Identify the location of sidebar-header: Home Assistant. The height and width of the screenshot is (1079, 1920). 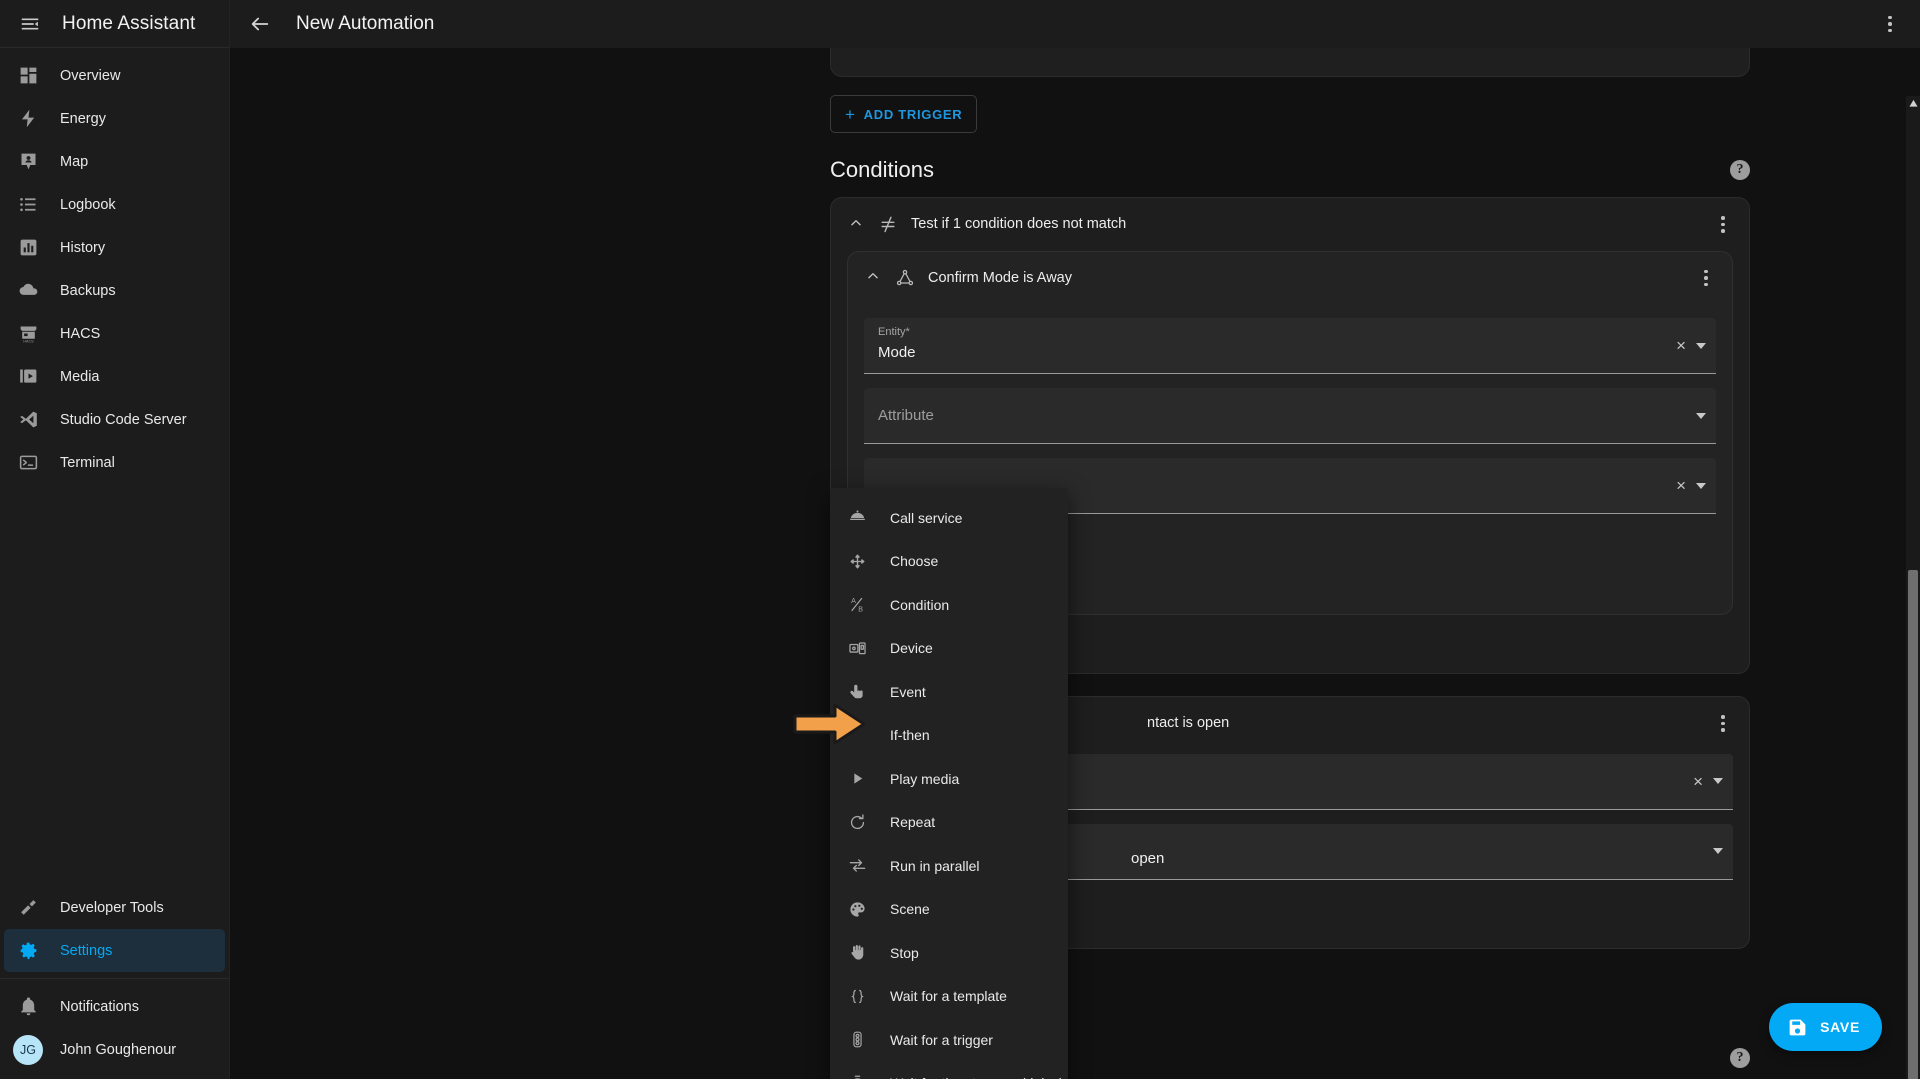
(114, 24).